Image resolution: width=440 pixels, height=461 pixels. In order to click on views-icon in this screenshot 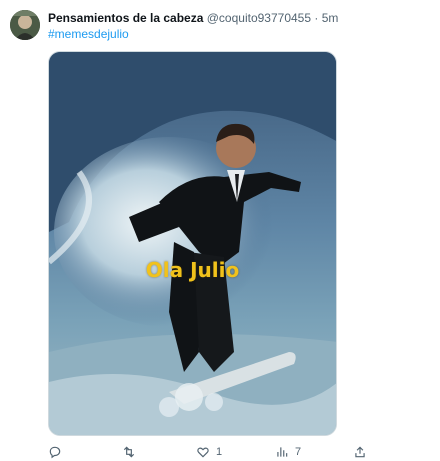, I will do `click(282, 452)`.